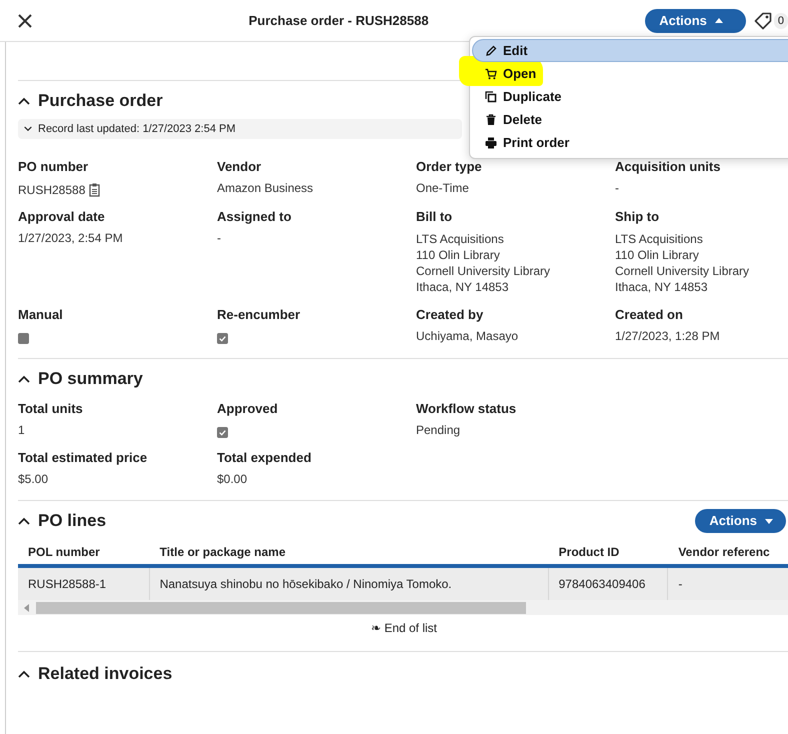 Image resolution: width=788 pixels, height=734 pixels. I want to click on menu-item: Print order, so click(630, 142).